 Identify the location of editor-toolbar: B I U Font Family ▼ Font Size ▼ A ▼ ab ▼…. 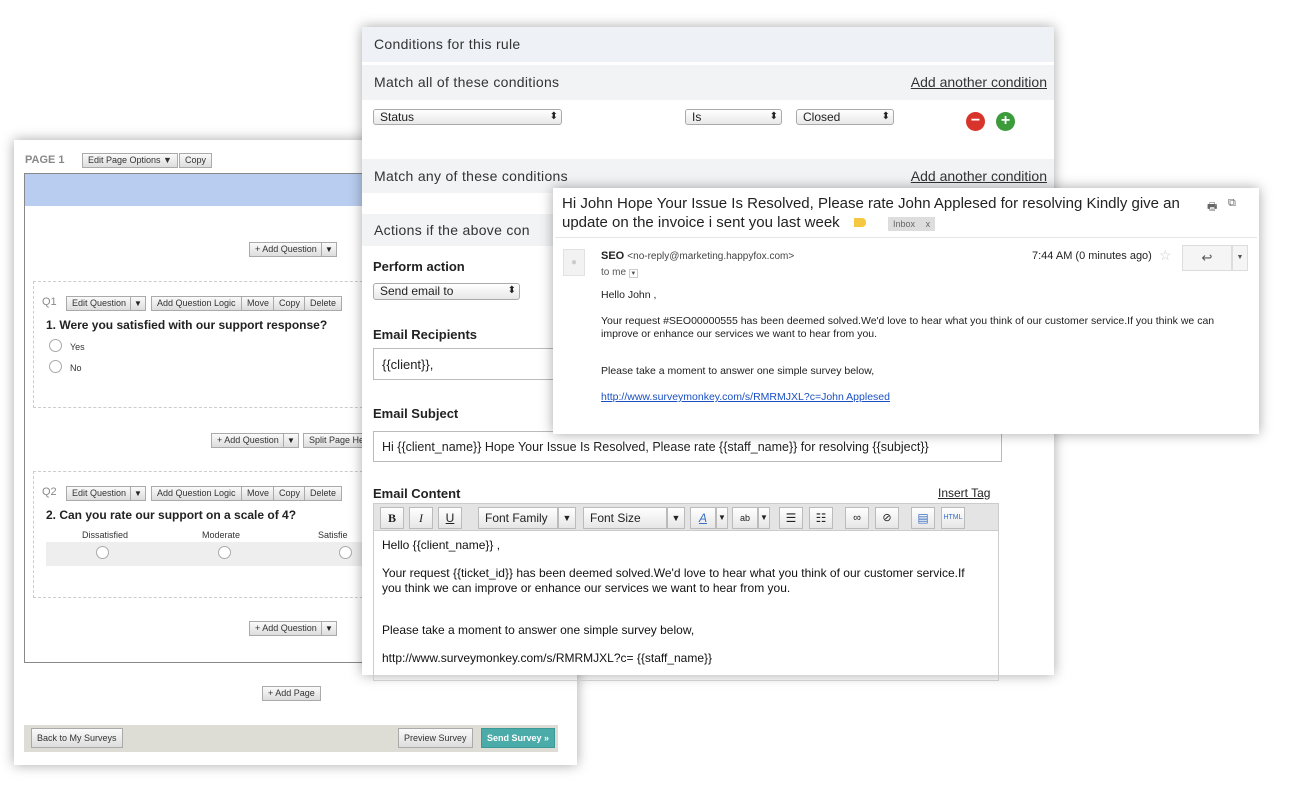
(686, 517).